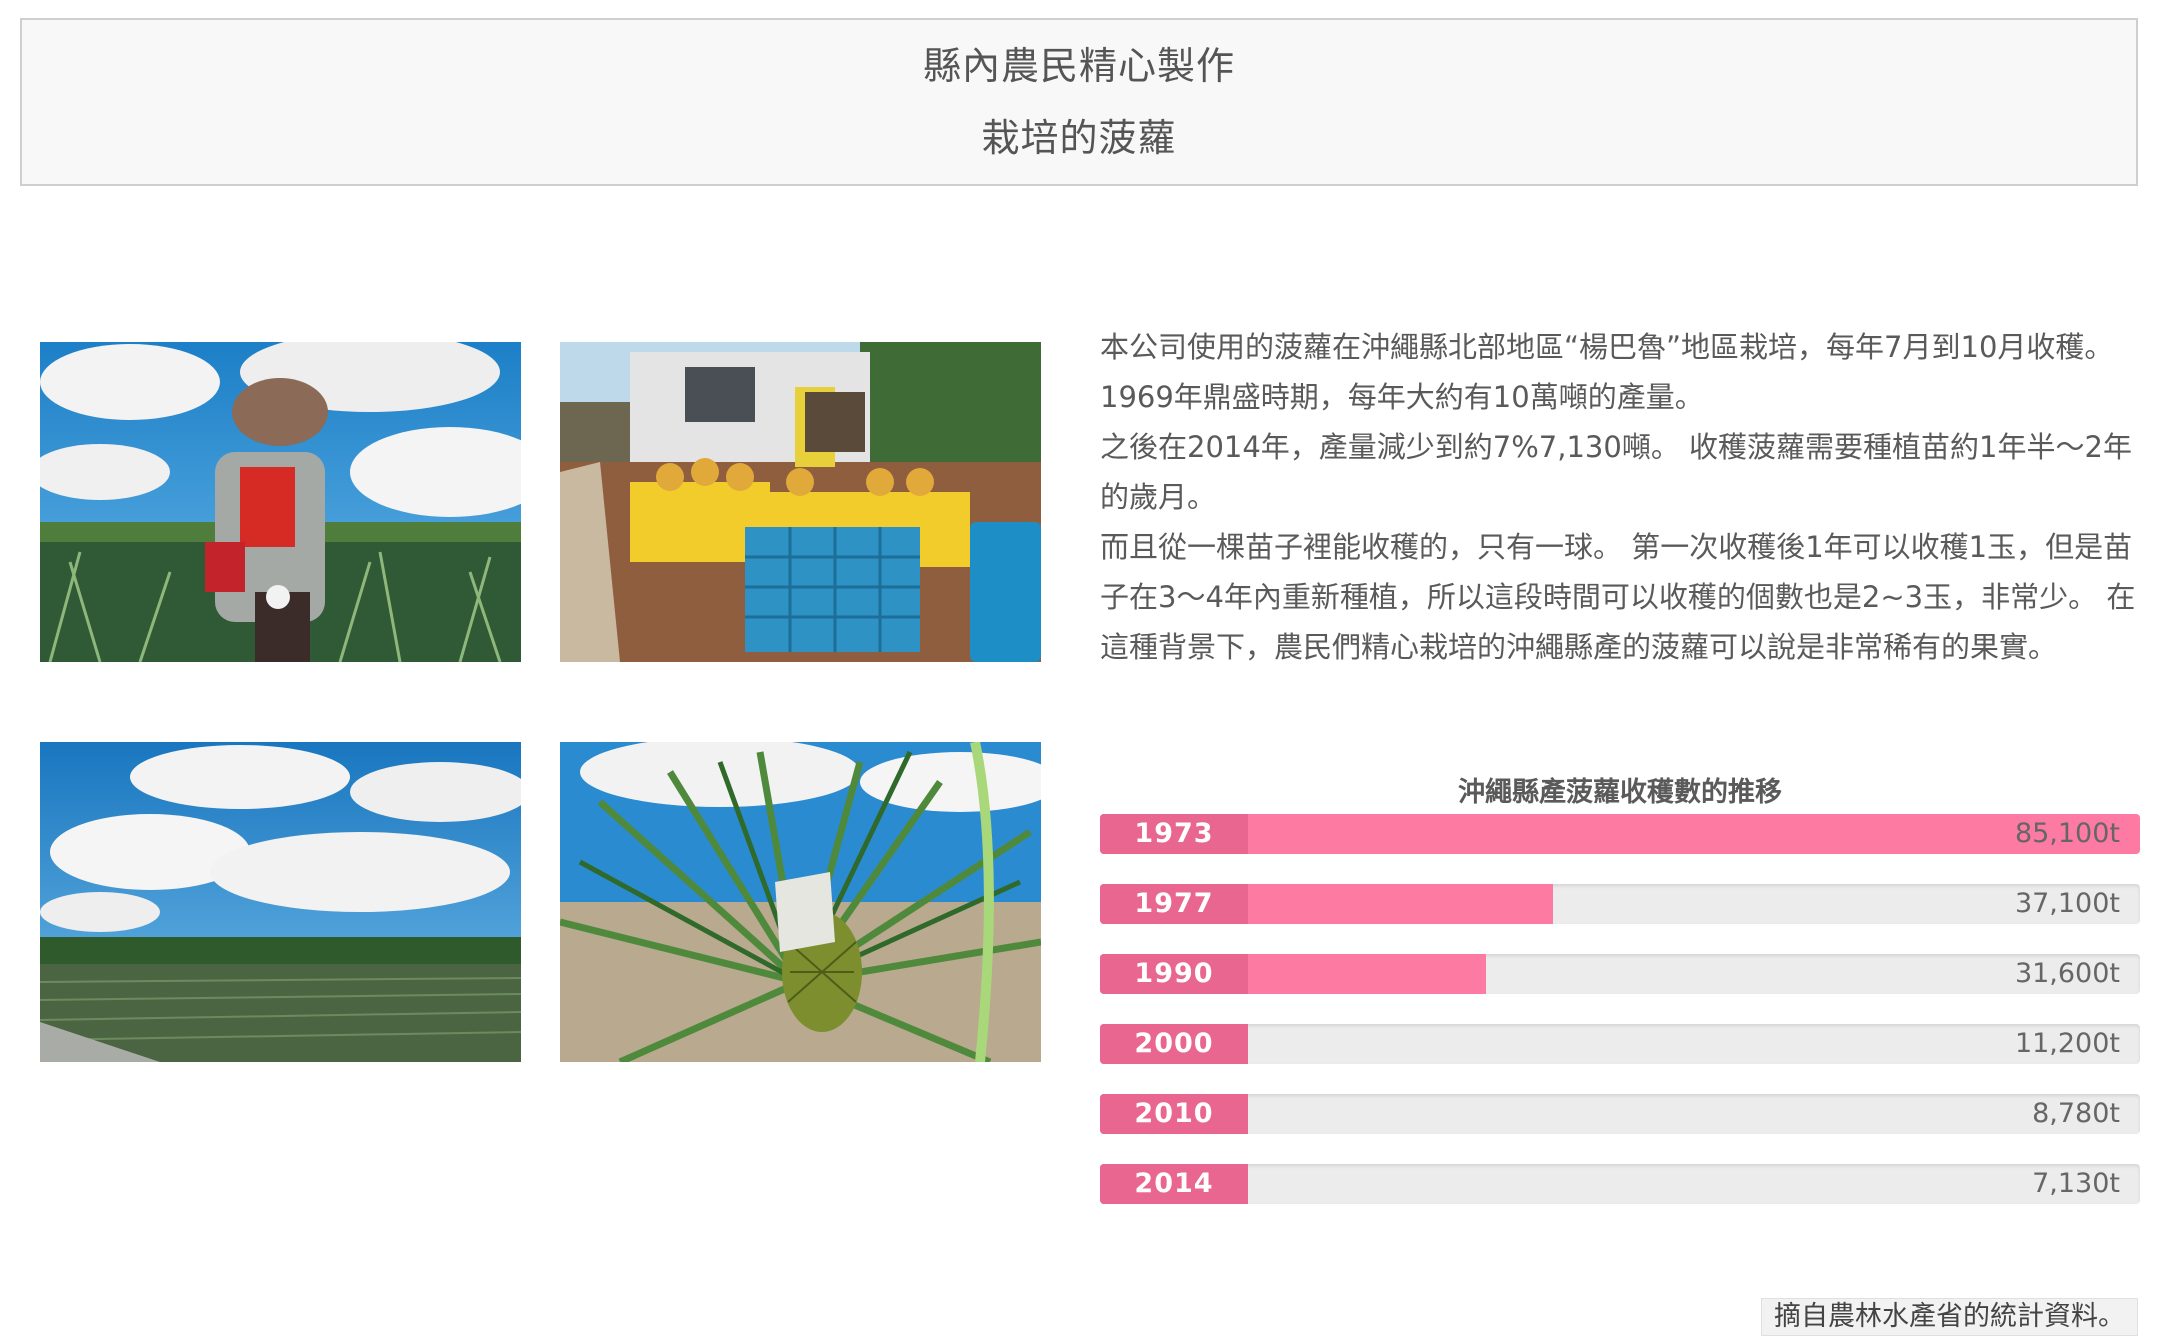 This screenshot has width=2160, height=1341. I want to click on bar-value-label: 7,130t, so click(2076, 1183).